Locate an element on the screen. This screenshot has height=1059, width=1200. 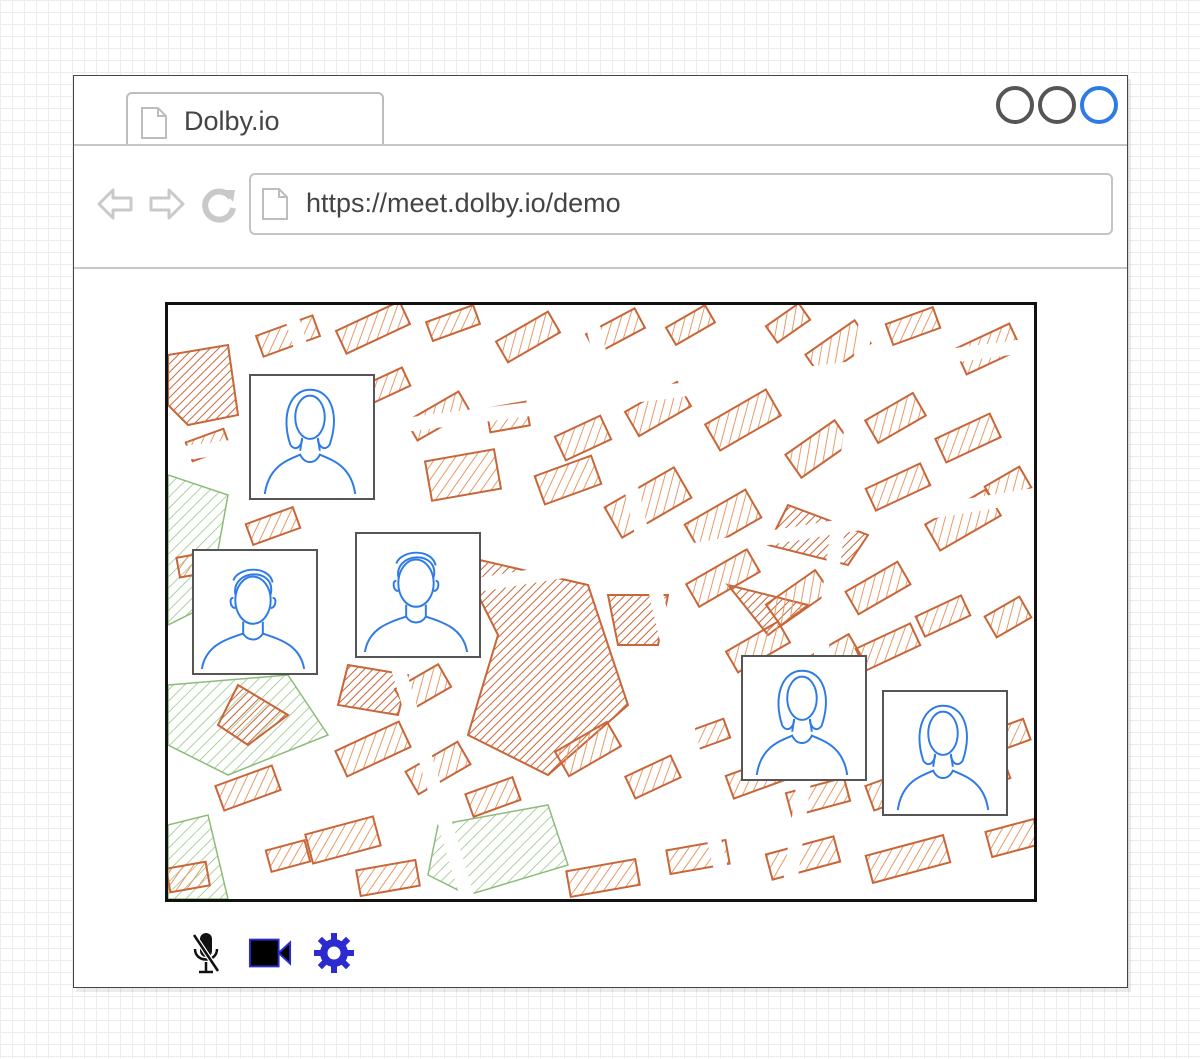
back-arrow-icon is located at coordinates (115, 204).